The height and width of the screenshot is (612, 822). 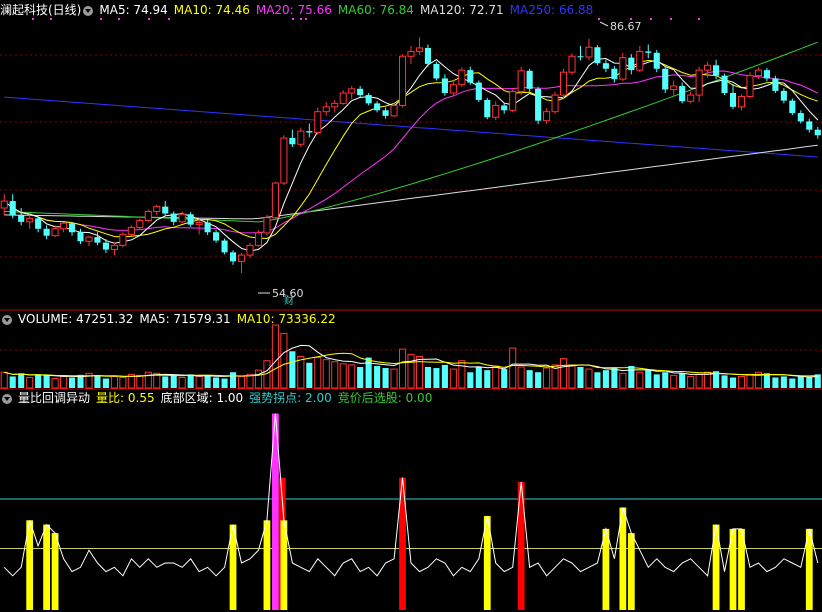 I want to click on indicator-bar, so click(x=267, y=565).